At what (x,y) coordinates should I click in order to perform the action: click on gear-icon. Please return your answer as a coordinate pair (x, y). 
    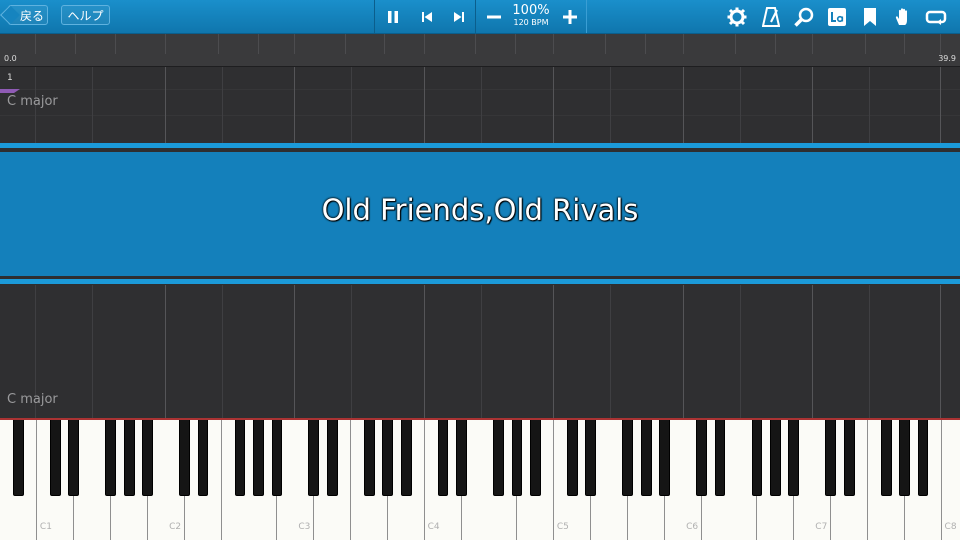
    Looking at the image, I should click on (737, 16).